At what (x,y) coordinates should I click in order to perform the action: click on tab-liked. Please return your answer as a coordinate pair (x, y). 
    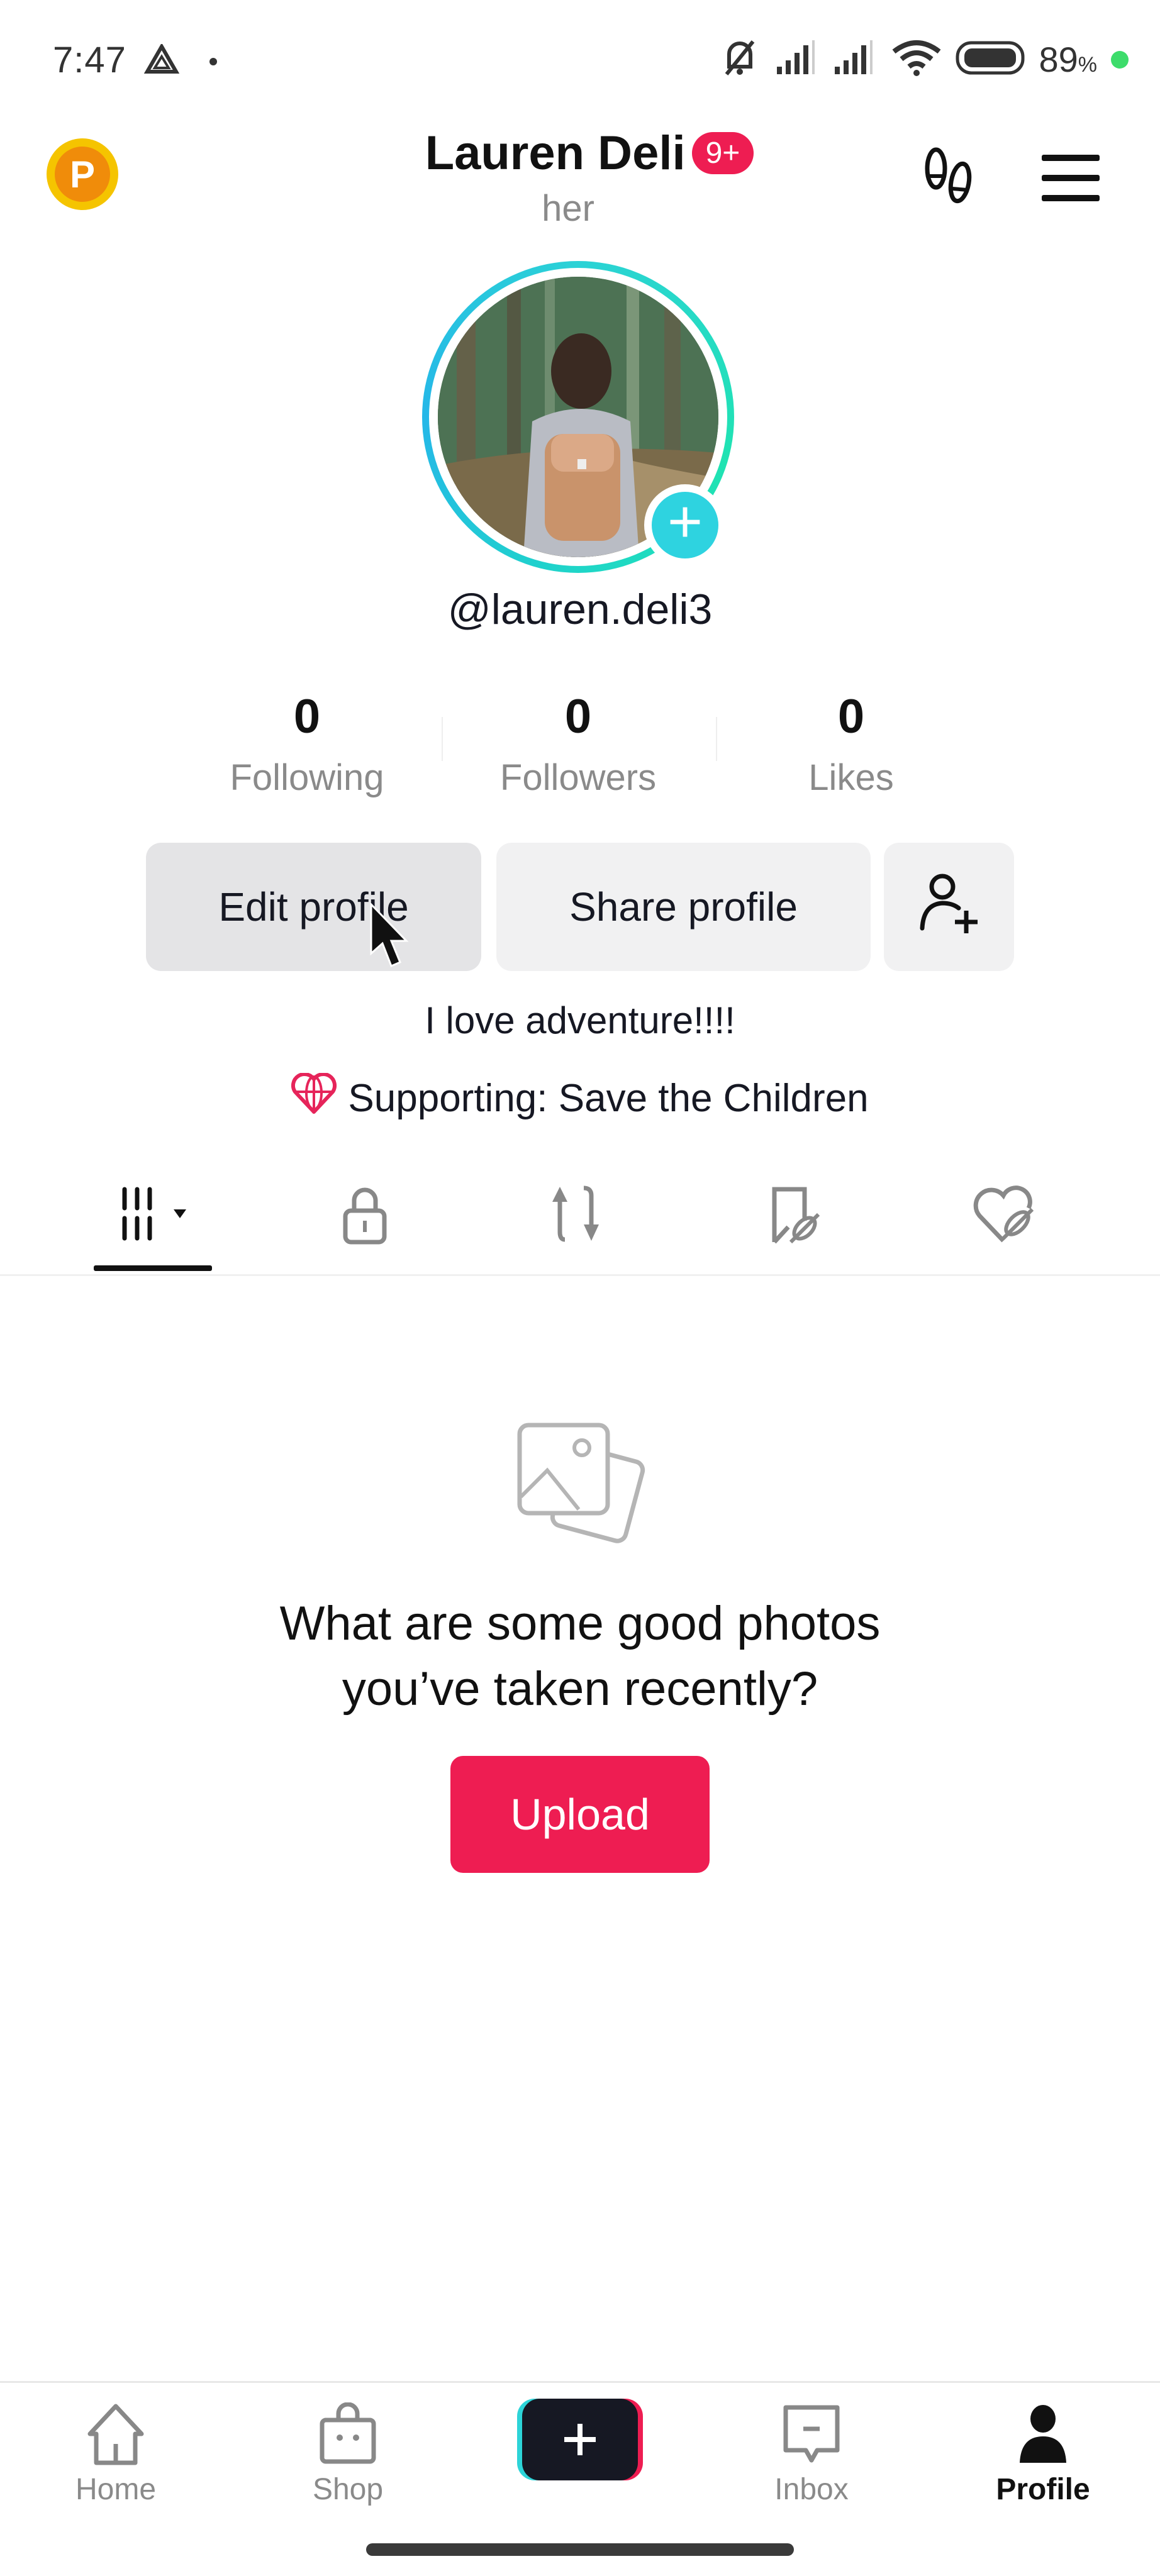
    Looking at the image, I should click on (1006, 1216).